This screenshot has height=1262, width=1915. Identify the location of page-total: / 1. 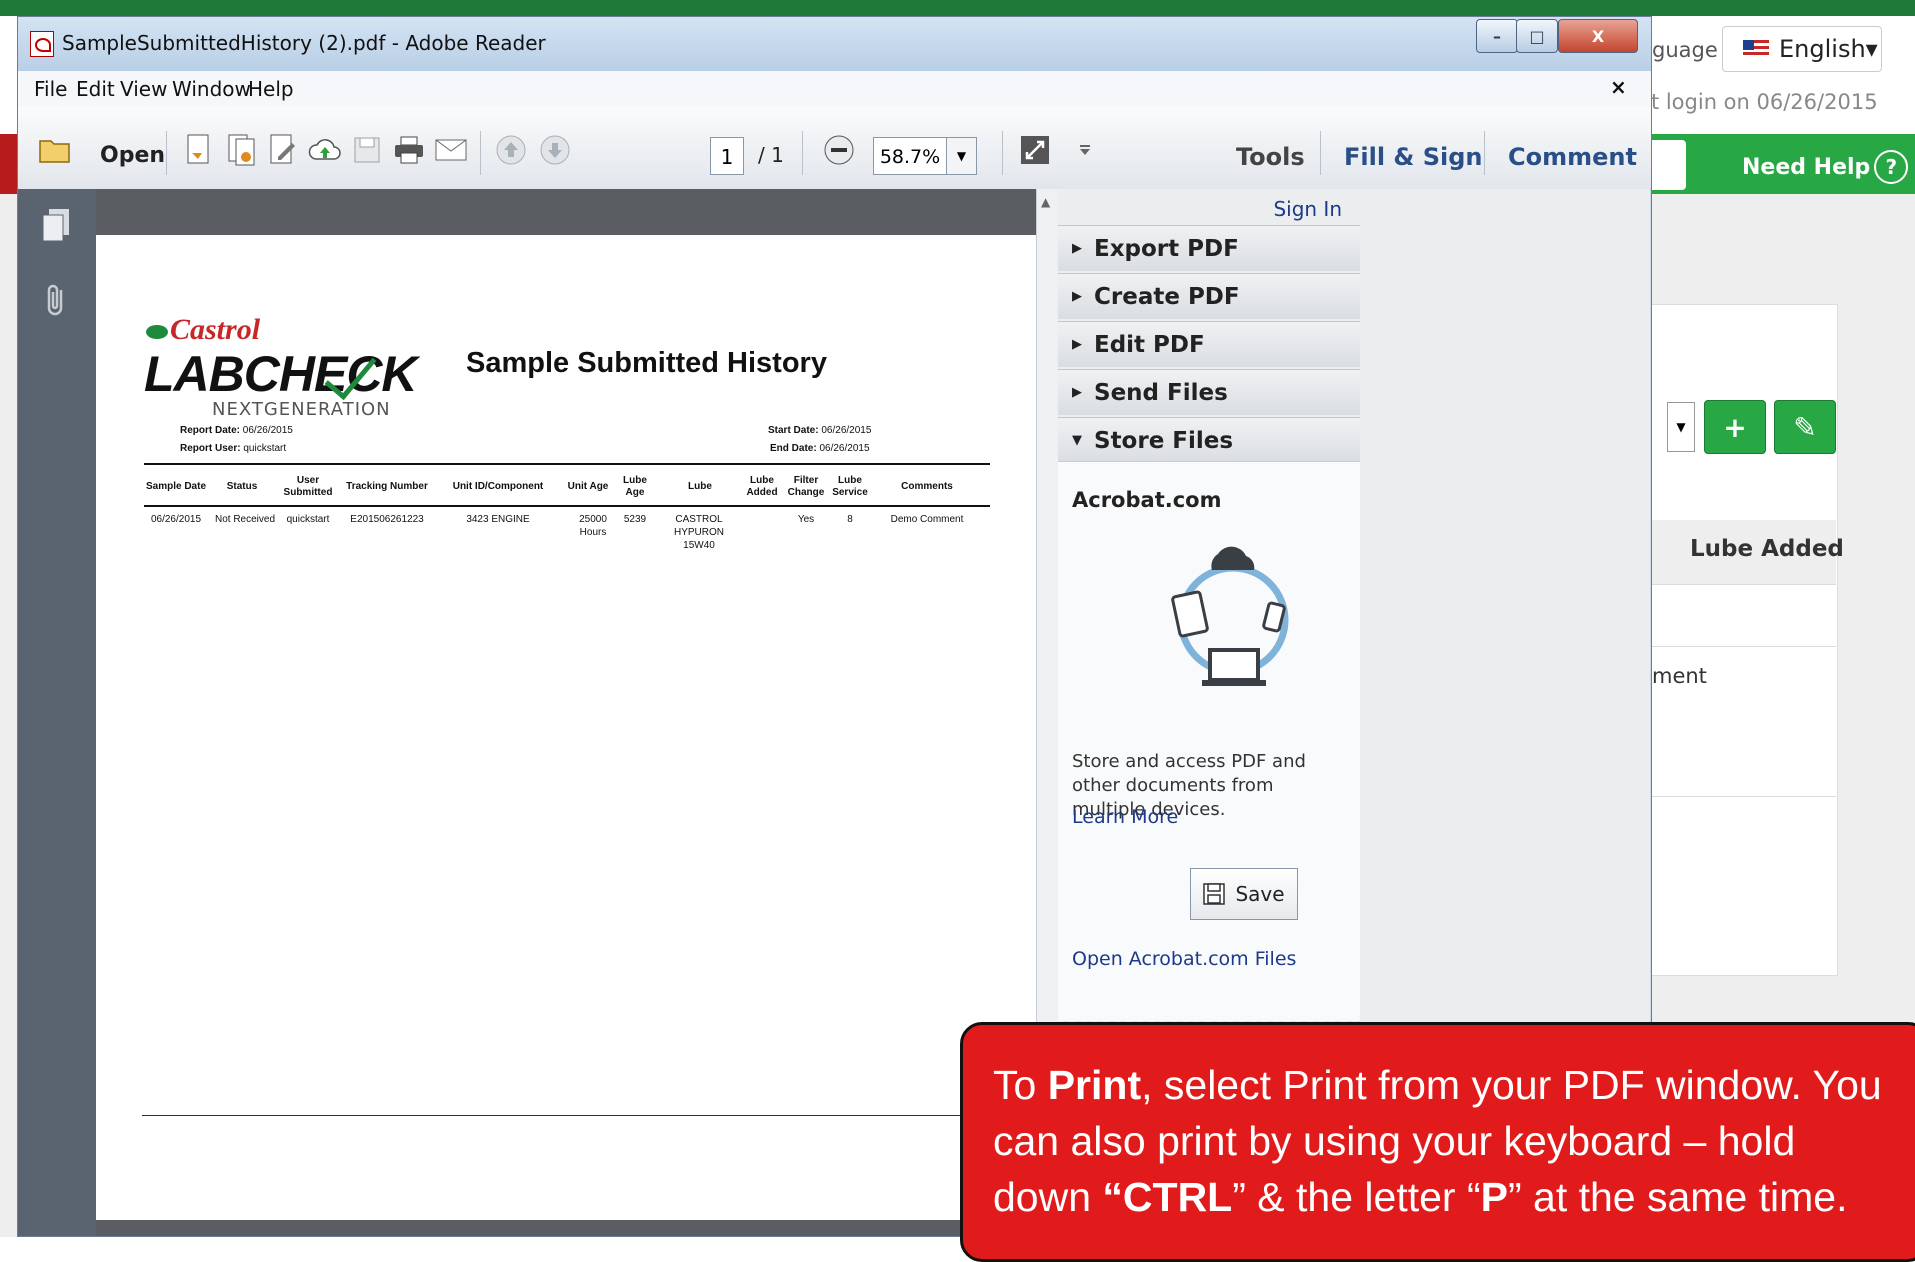
(771, 155).